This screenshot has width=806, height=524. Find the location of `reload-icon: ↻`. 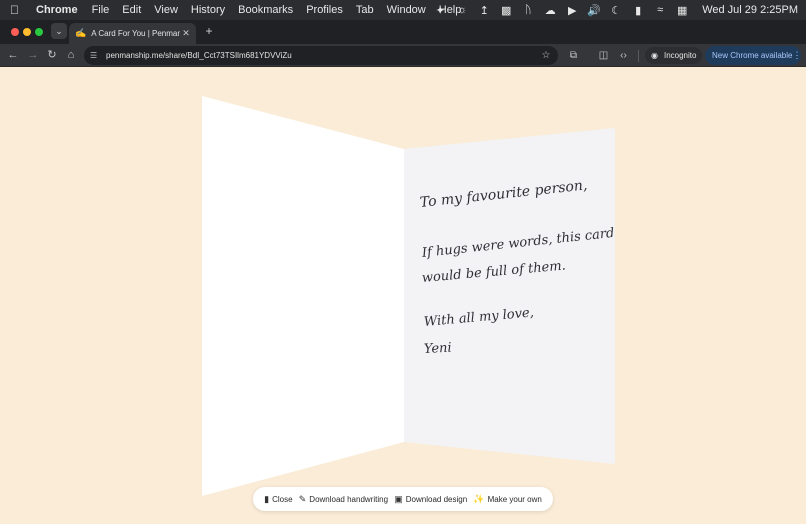

reload-icon: ↻ is located at coordinates (52, 55).